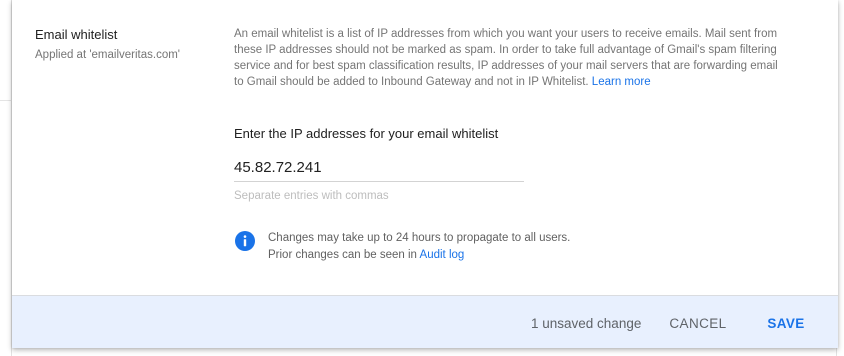  Describe the element at coordinates (108, 55) in the screenshot. I see `setting-scope: Applied at 'emailveritas.com'` at that location.